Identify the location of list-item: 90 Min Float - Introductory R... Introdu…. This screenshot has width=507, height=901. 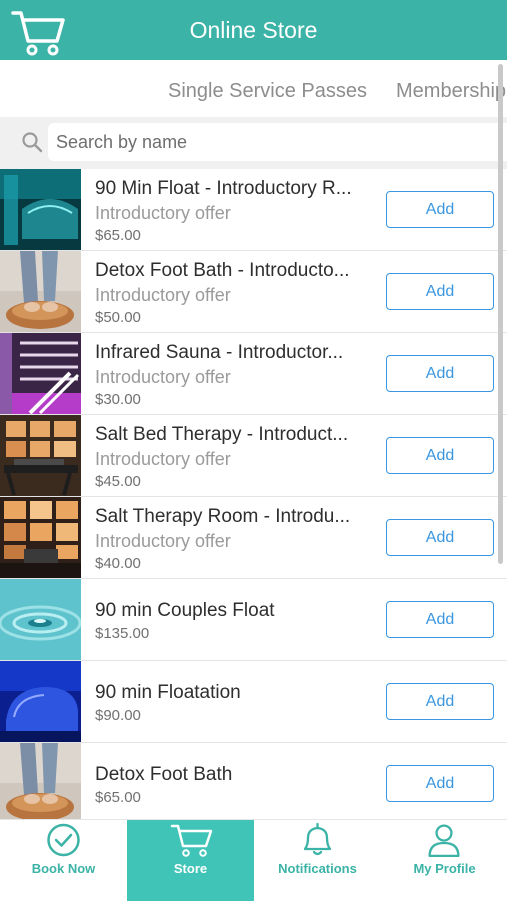
(253, 210).